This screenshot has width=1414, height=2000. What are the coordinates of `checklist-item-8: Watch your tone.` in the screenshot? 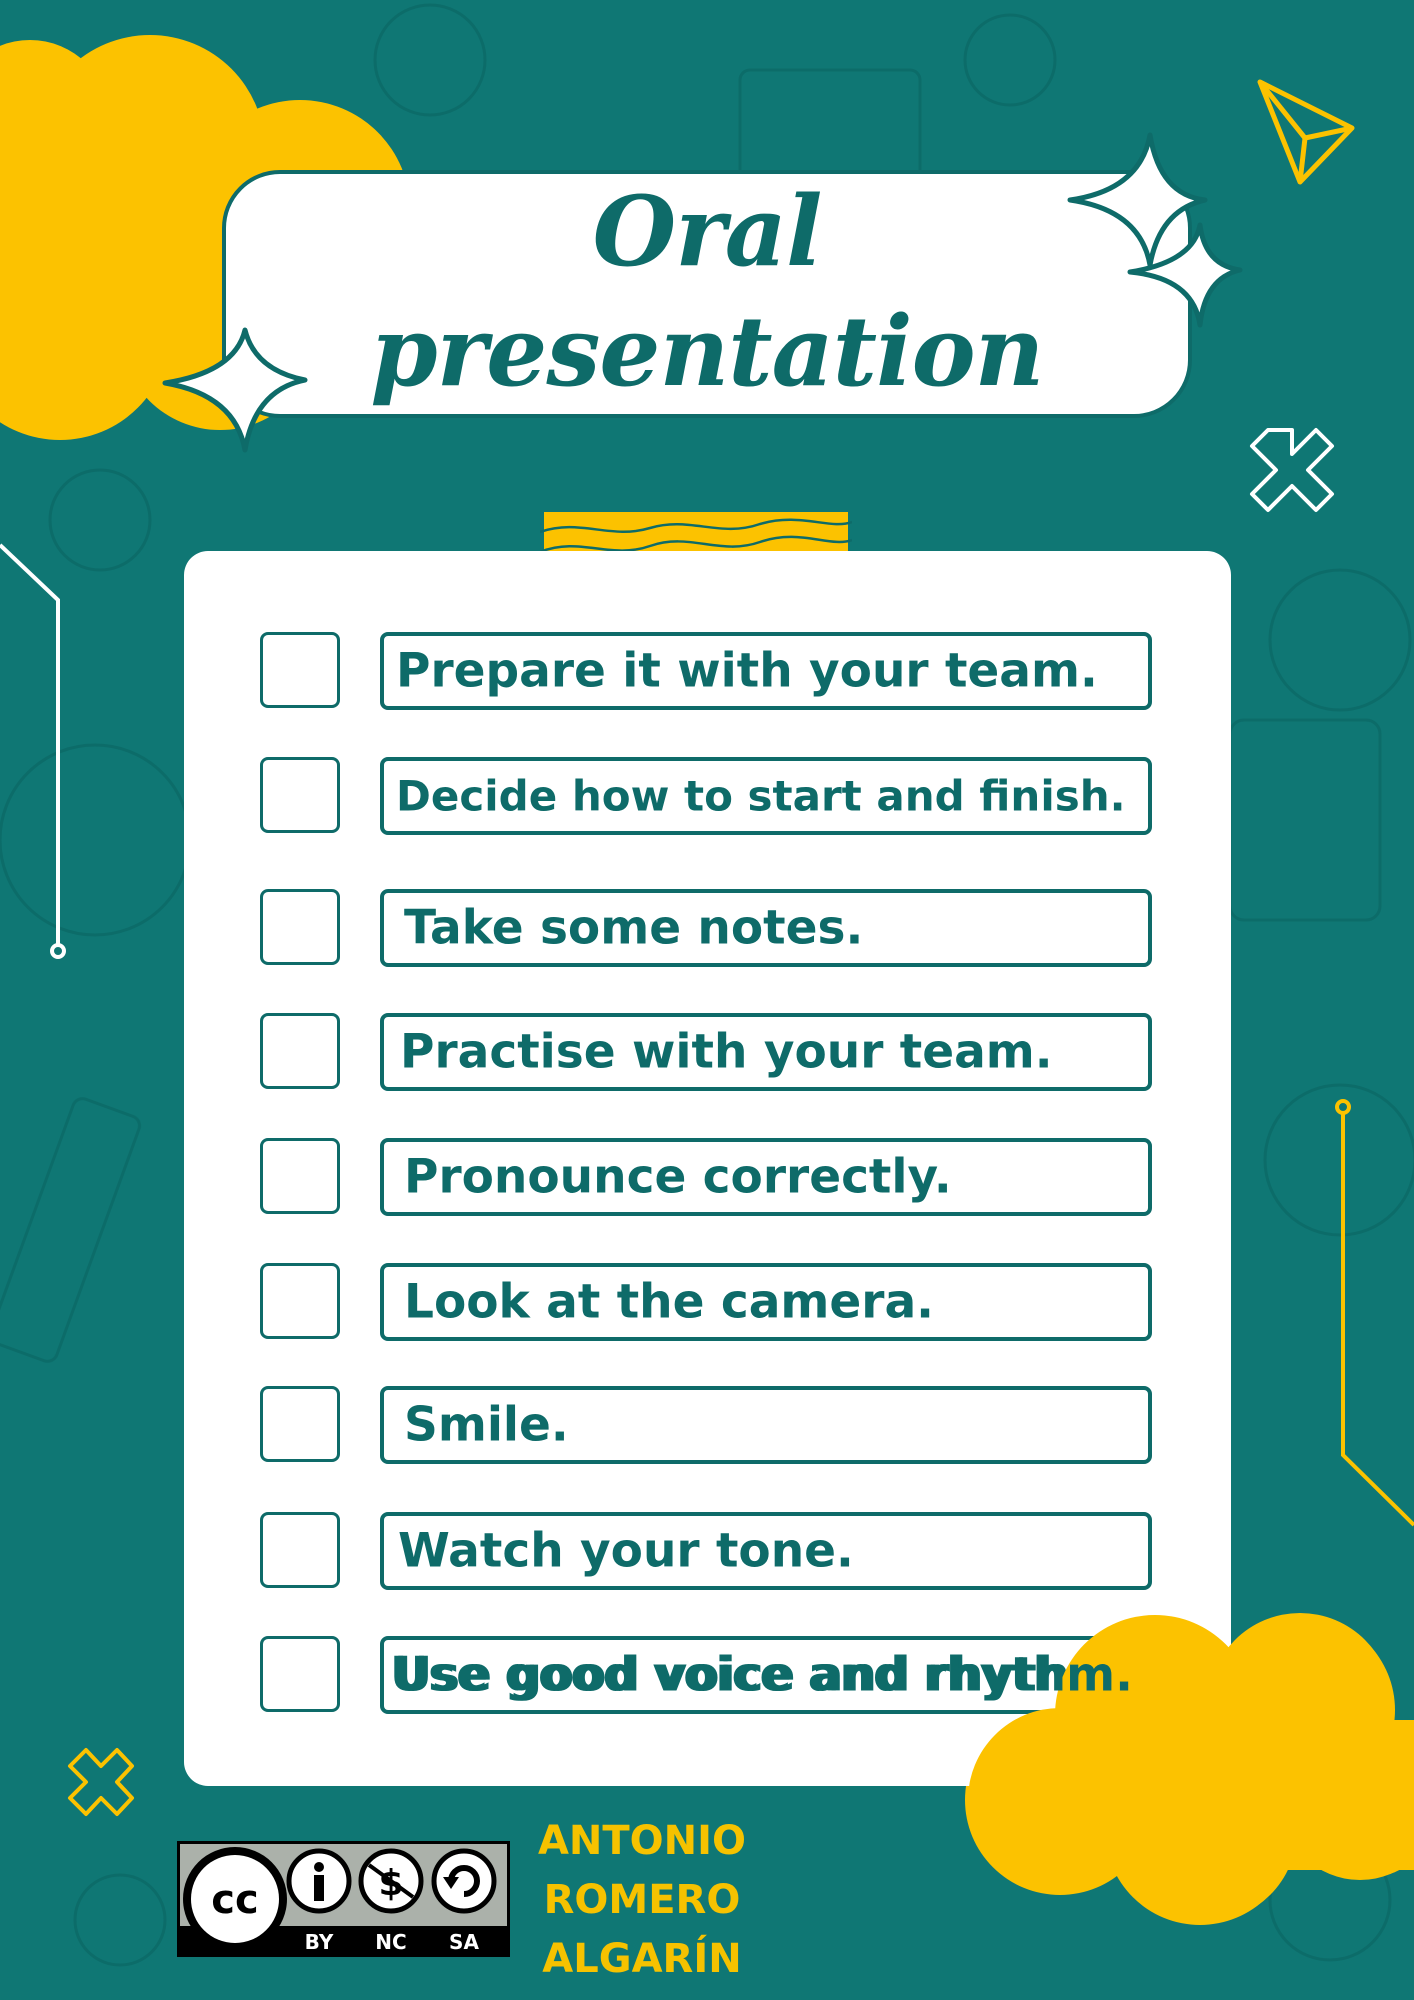 It's located at (766, 1551).